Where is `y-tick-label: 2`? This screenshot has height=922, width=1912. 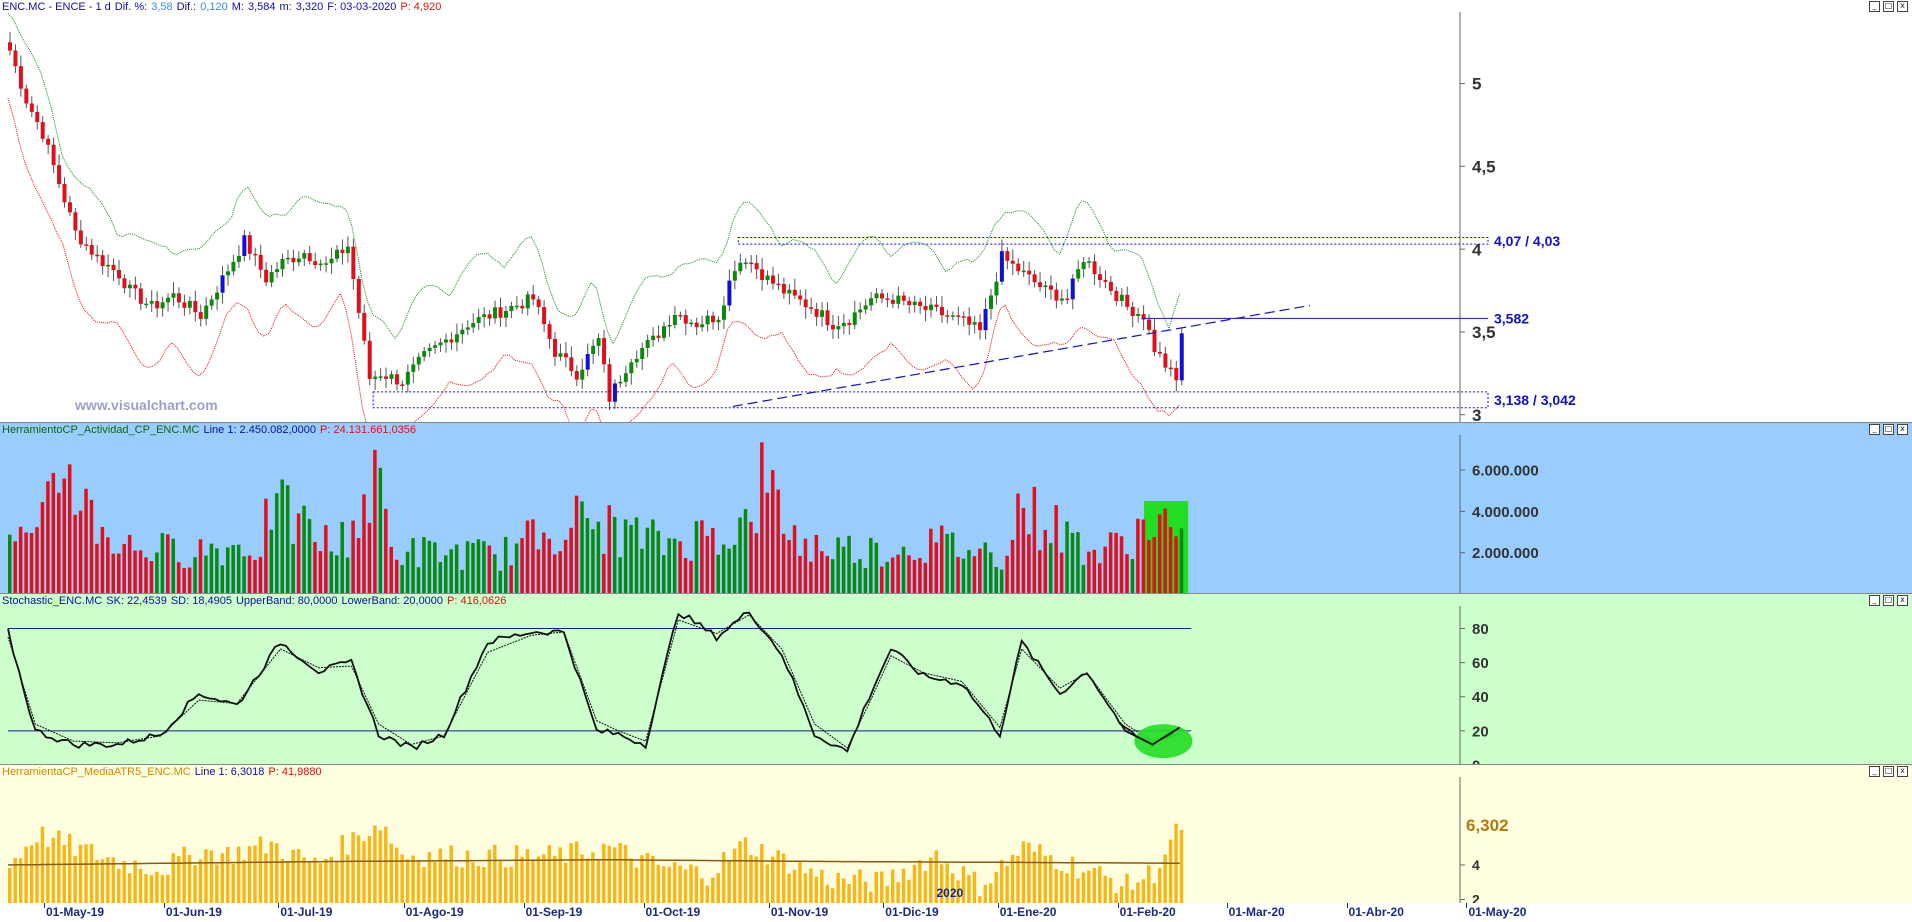
y-tick-label: 2 is located at coordinates (1476, 897).